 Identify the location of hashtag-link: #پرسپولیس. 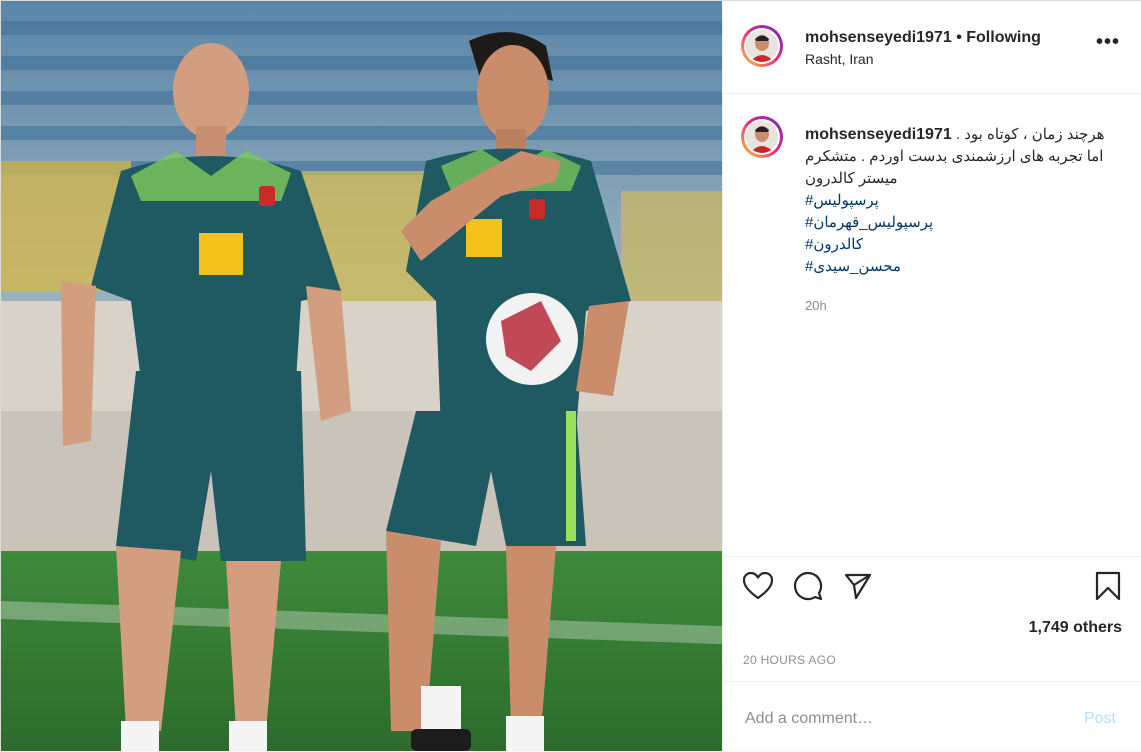
(965, 201).